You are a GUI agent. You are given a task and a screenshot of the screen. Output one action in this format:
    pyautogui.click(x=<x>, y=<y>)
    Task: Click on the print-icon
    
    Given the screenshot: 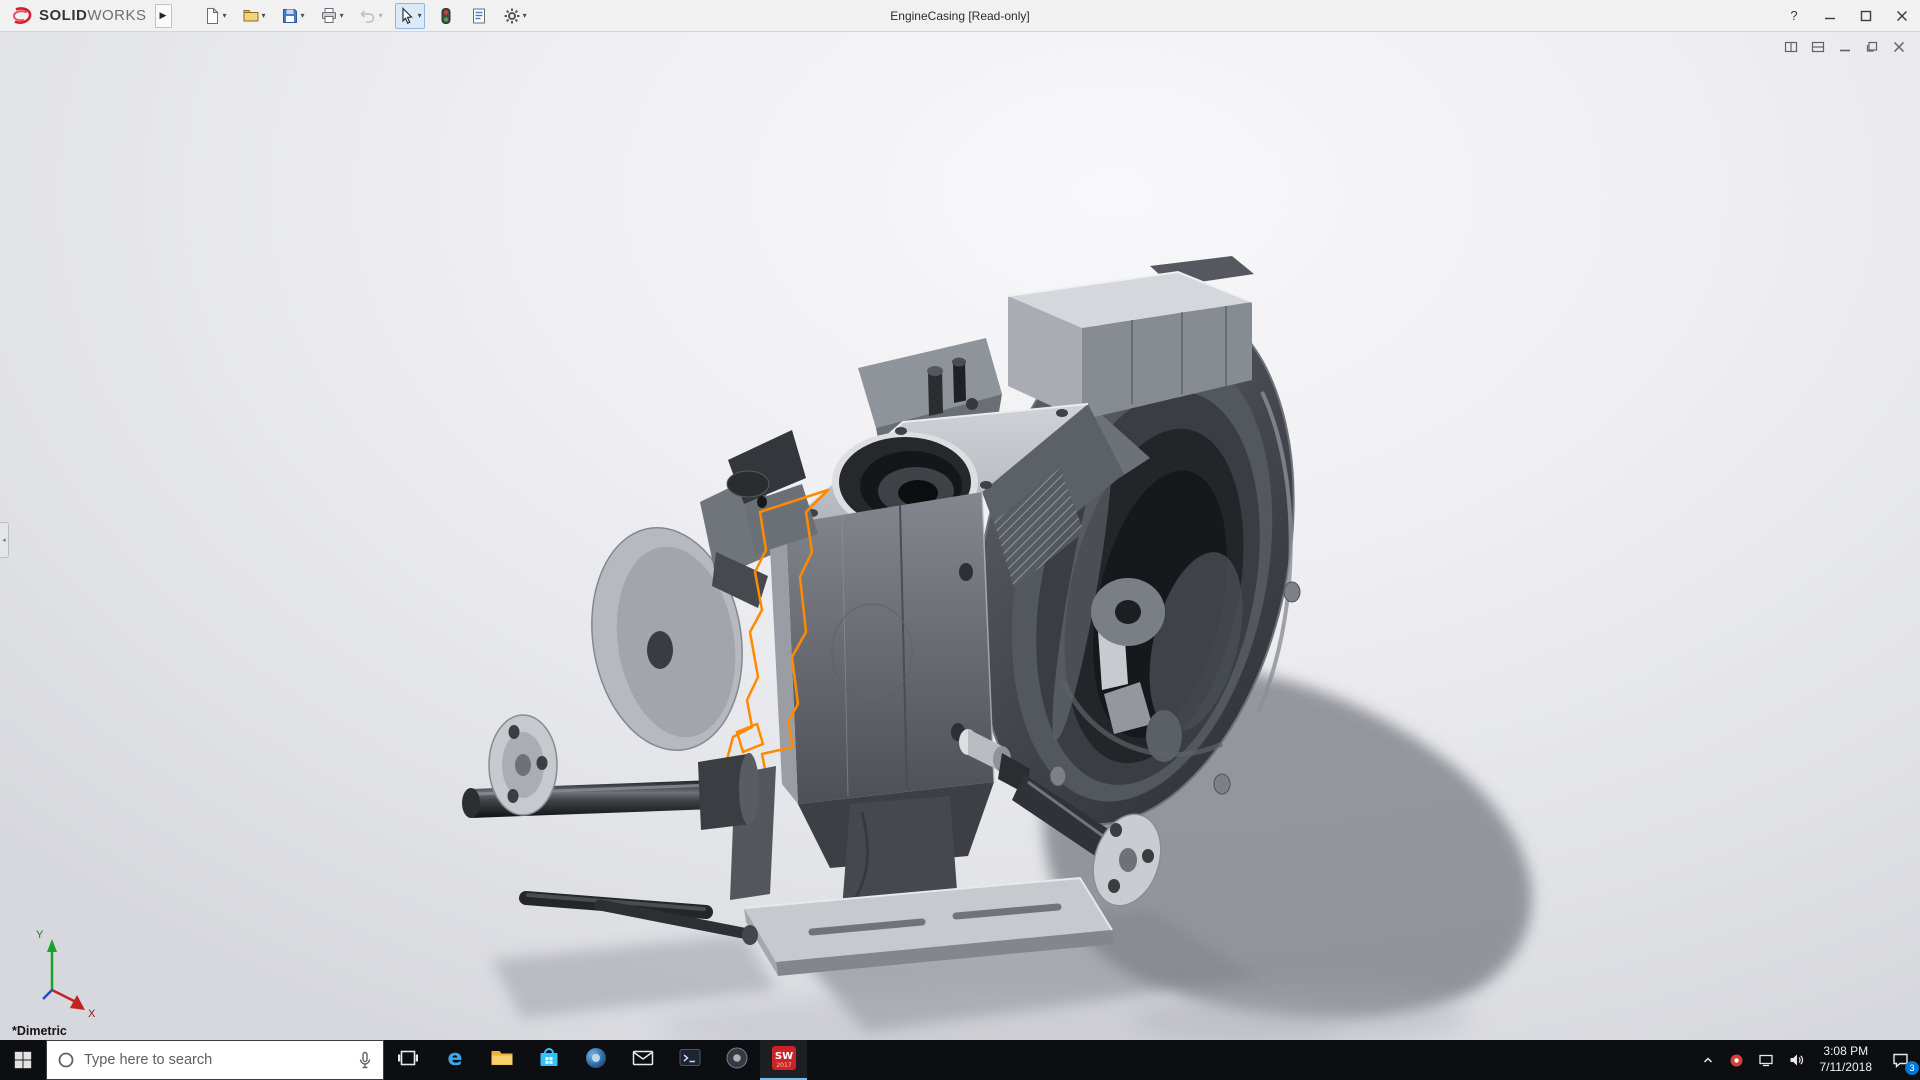 What is the action you would take?
    pyautogui.click(x=329, y=16)
    